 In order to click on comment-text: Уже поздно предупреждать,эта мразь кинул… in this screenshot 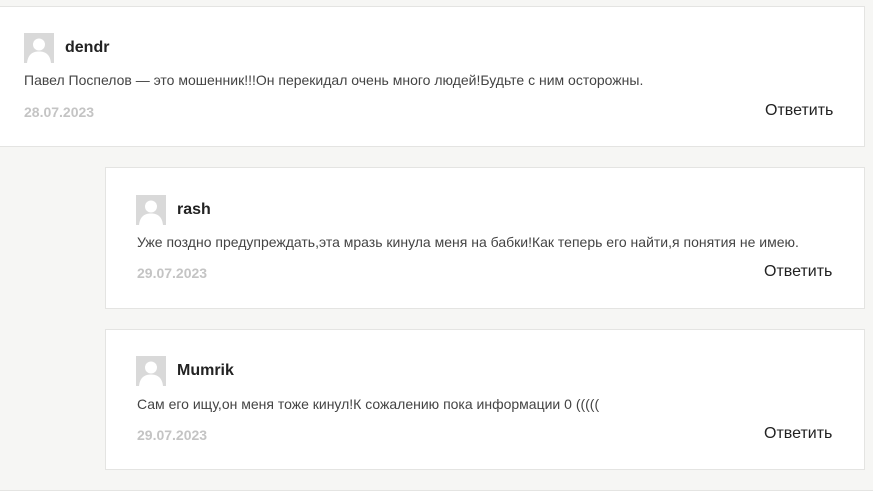, I will do `click(468, 242)`.